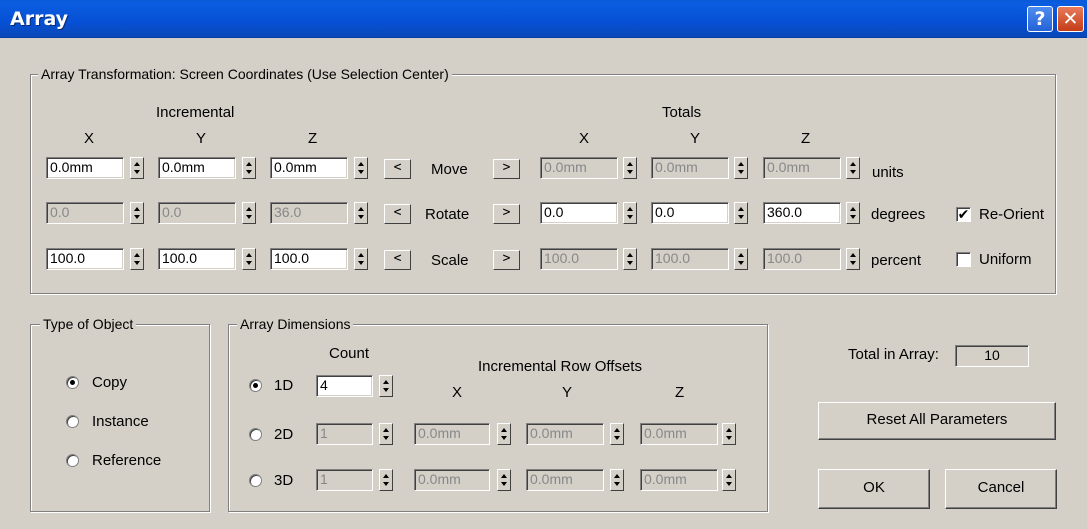  Describe the element at coordinates (741, 168) in the screenshot. I see `move-tot-y-spinner` at that location.